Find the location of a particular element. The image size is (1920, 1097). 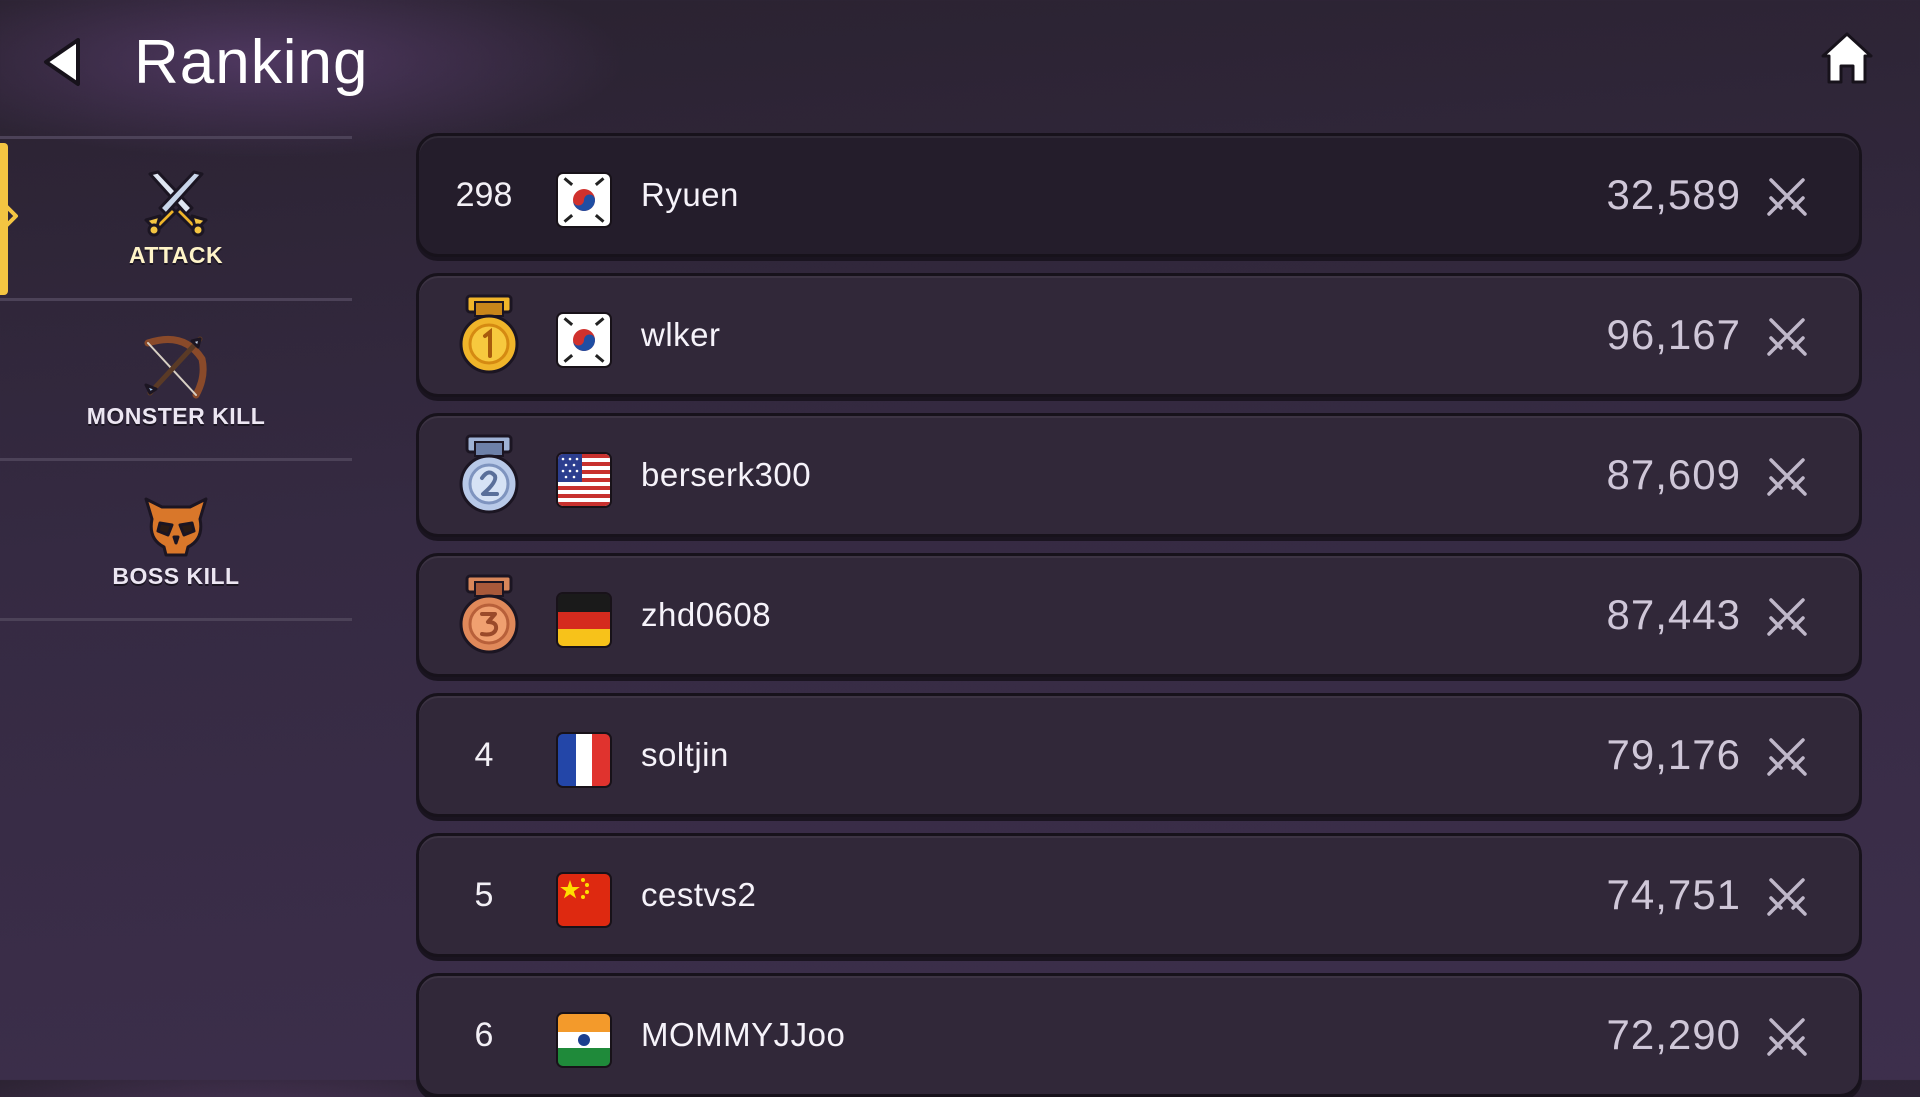

tab-monster-kill: MONSTER KILL is located at coordinates (176, 379).